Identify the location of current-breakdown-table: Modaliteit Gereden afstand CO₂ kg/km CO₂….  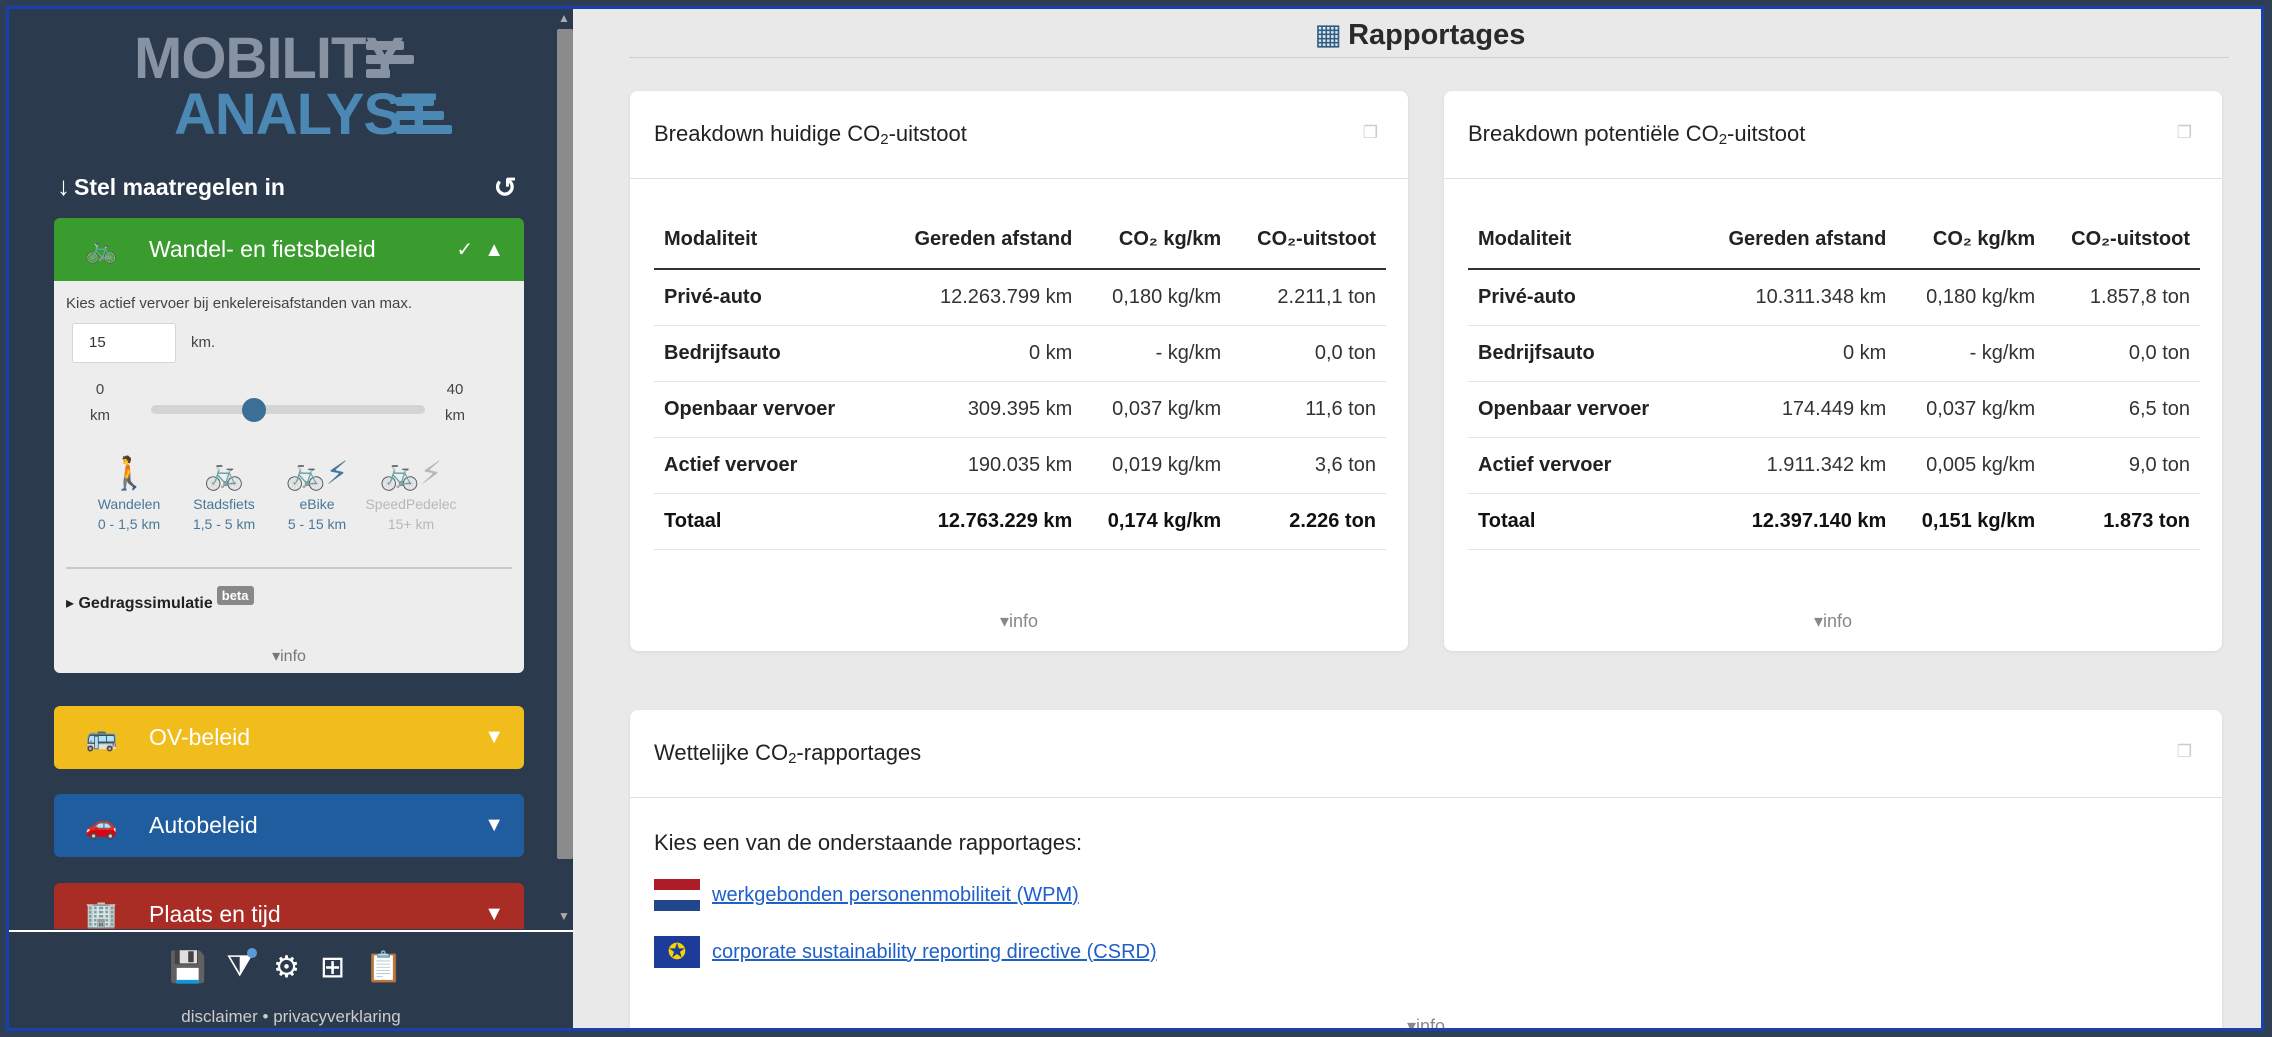
(1020, 380).